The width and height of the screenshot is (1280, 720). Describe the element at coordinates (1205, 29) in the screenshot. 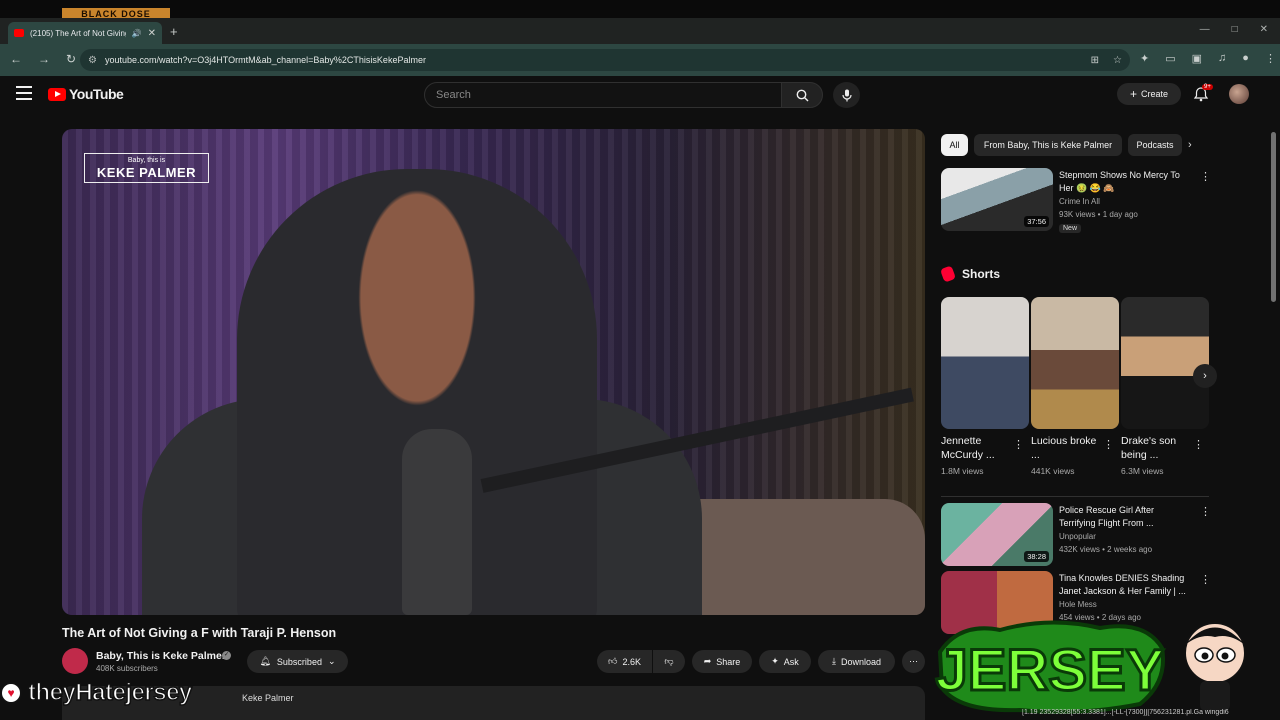

I see `minimize-button: —` at that location.